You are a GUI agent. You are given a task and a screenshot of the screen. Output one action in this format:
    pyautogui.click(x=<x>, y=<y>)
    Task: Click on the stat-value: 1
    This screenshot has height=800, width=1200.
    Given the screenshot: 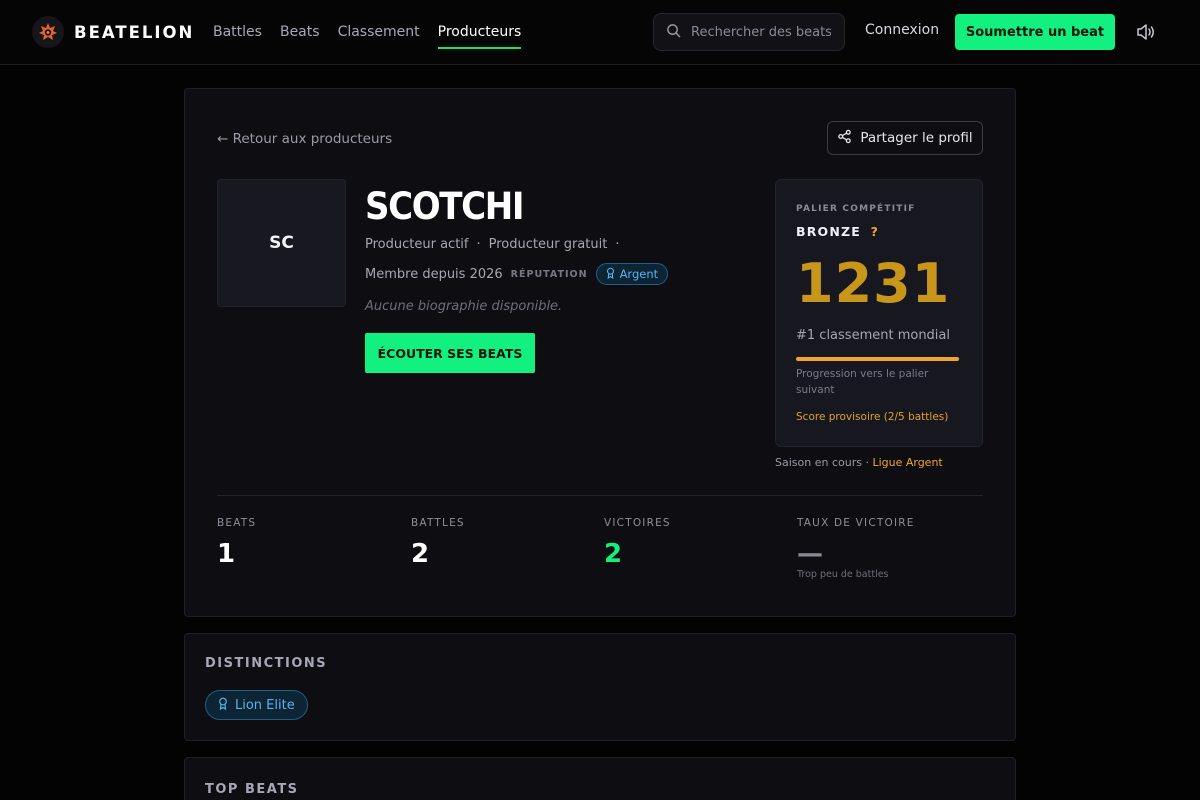 What is the action you would take?
    pyautogui.click(x=226, y=554)
    